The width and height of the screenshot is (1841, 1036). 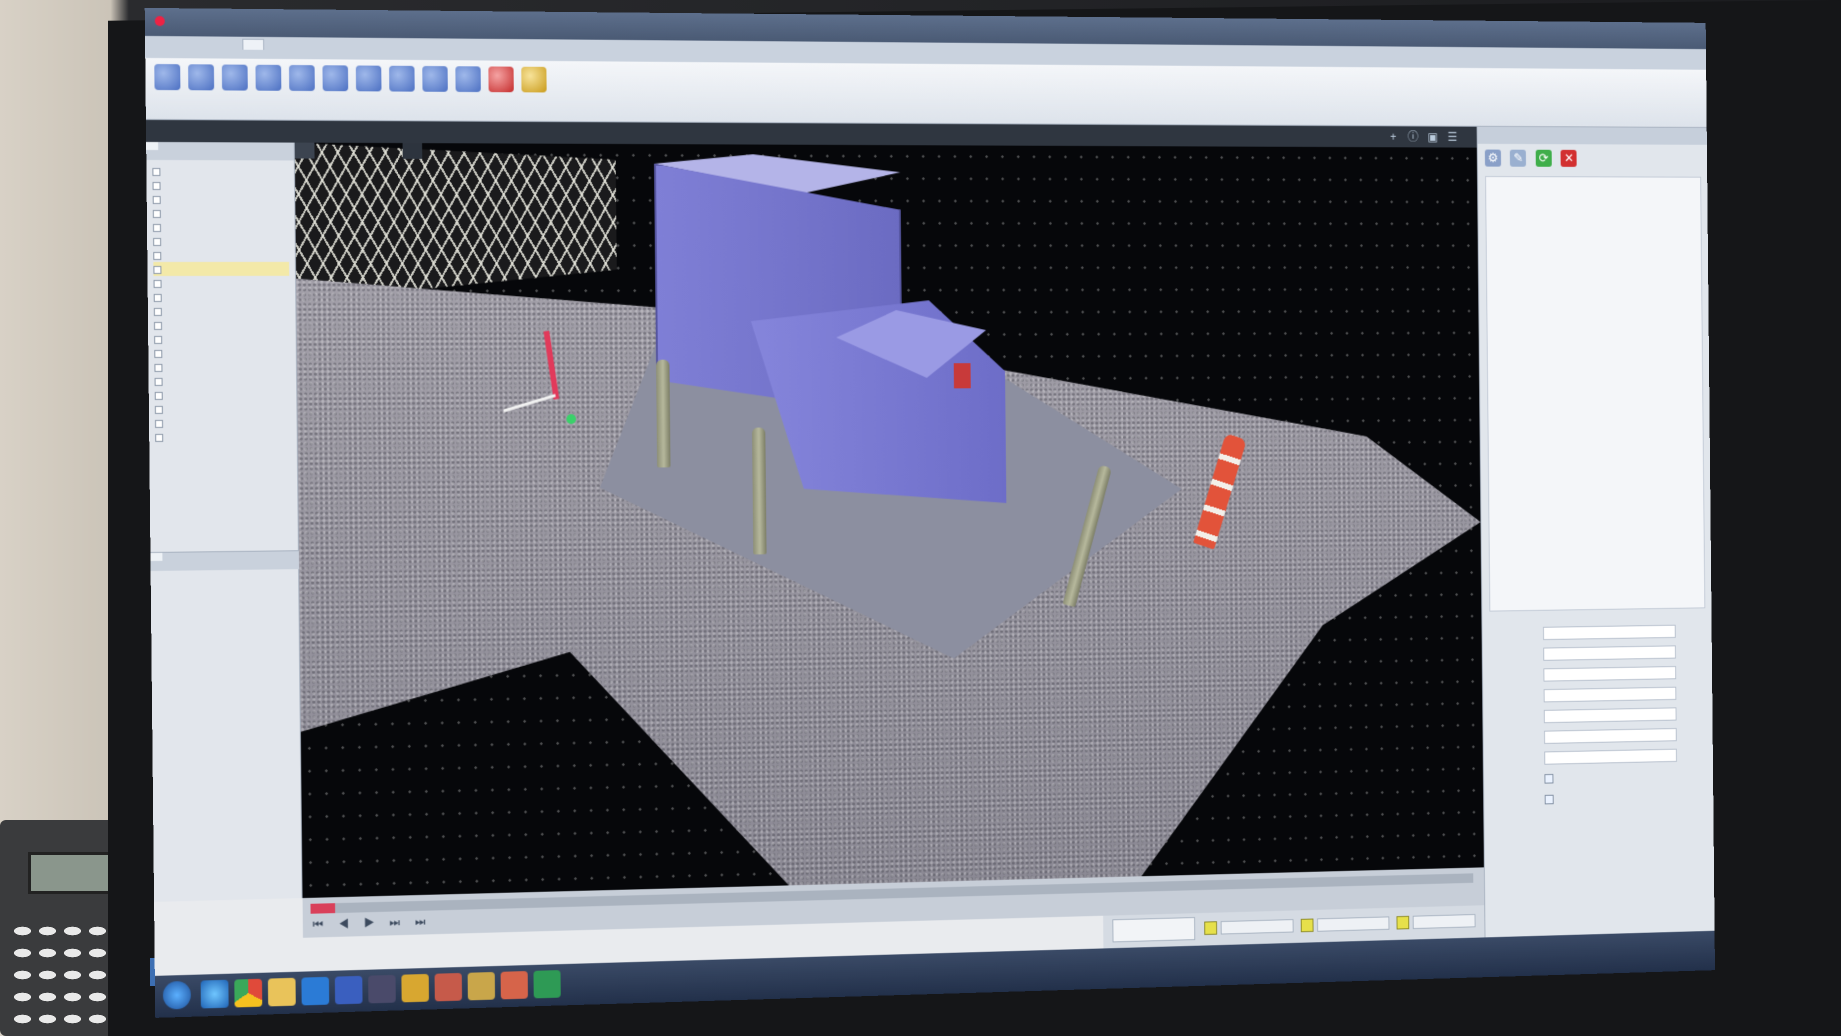 What do you see at coordinates (397, 922) in the screenshot?
I see `next-frame-icon: ⏭` at bounding box center [397, 922].